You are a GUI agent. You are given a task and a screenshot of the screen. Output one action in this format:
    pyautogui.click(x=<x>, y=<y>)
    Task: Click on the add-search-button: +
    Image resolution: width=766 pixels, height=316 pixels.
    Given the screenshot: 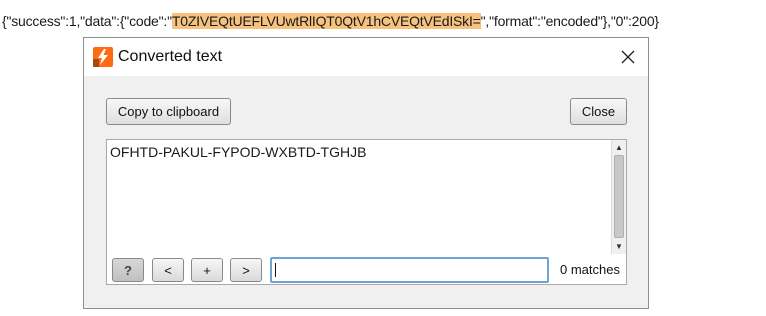 What is the action you would take?
    pyautogui.click(x=207, y=270)
    